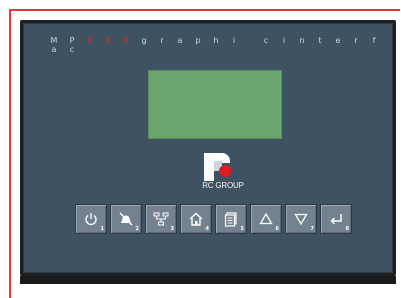 The image size is (401, 298). Describe the element at coordinates (216, 40) in the screenshot. I see `header-letter: h` at that location.